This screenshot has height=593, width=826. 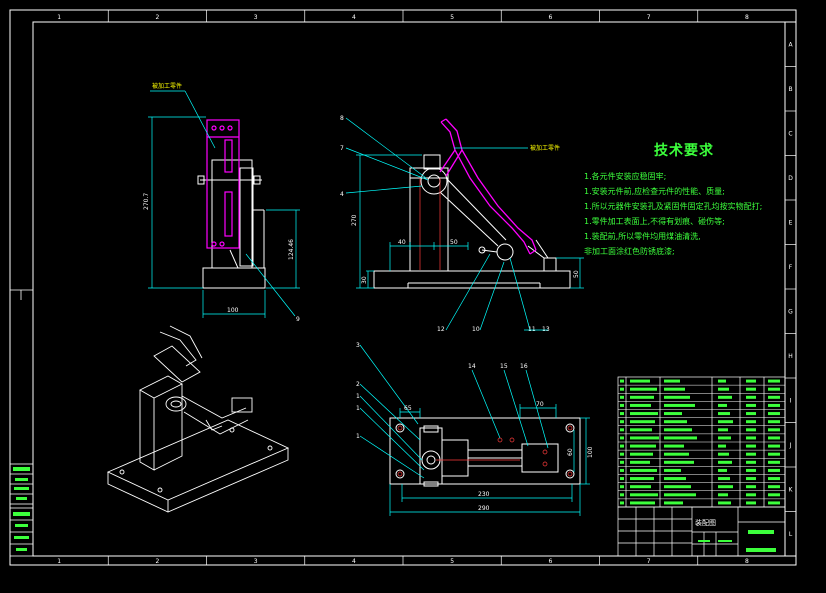 I want to click on side-balloon: 7, so click(x=342, y=148).